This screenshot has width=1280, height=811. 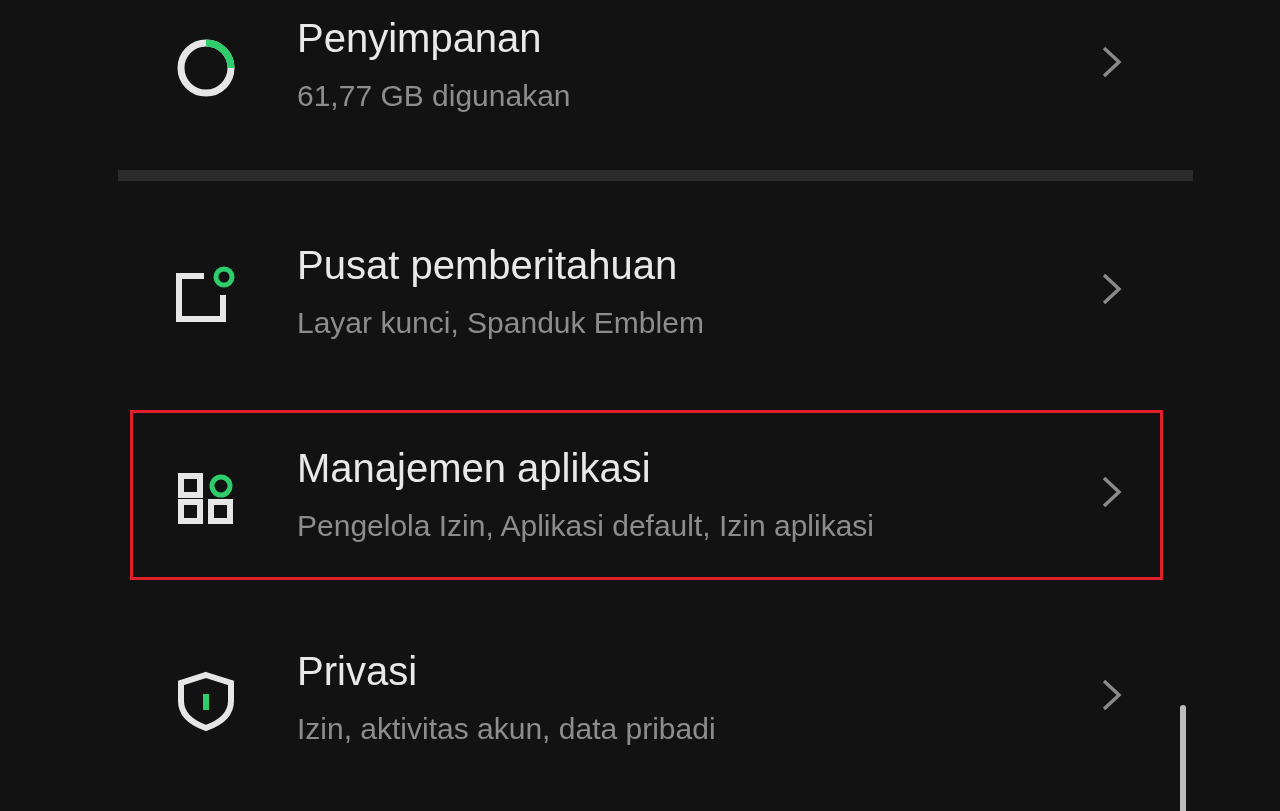 What do you see at coordinates (585, 526) in the screenshot?
I see `item-subtitle: Pengelola Izin, Aplikasi default, Izin aplikasi` at bounding box center [585, 526].